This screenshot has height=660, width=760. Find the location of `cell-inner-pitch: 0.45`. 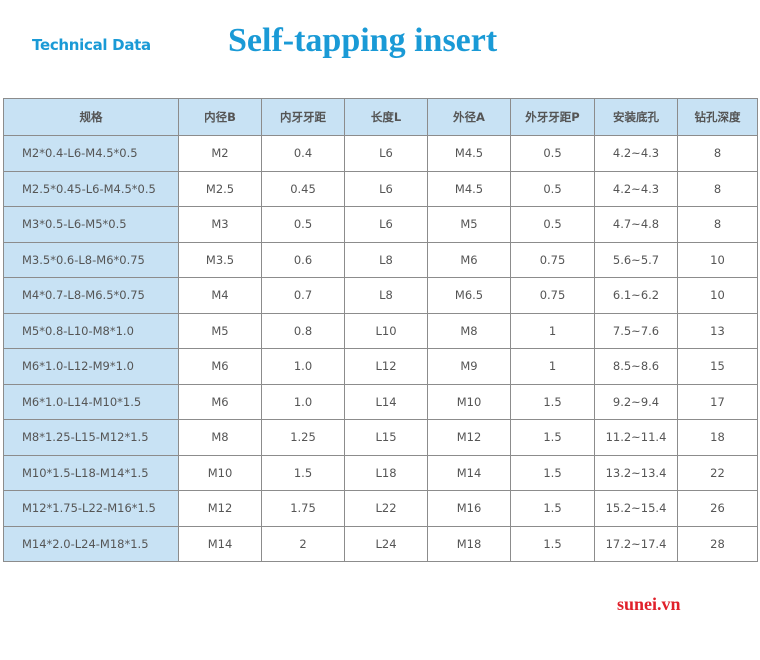

cell-inner-pitch: 0.45 is located at coordinates (303, 188).